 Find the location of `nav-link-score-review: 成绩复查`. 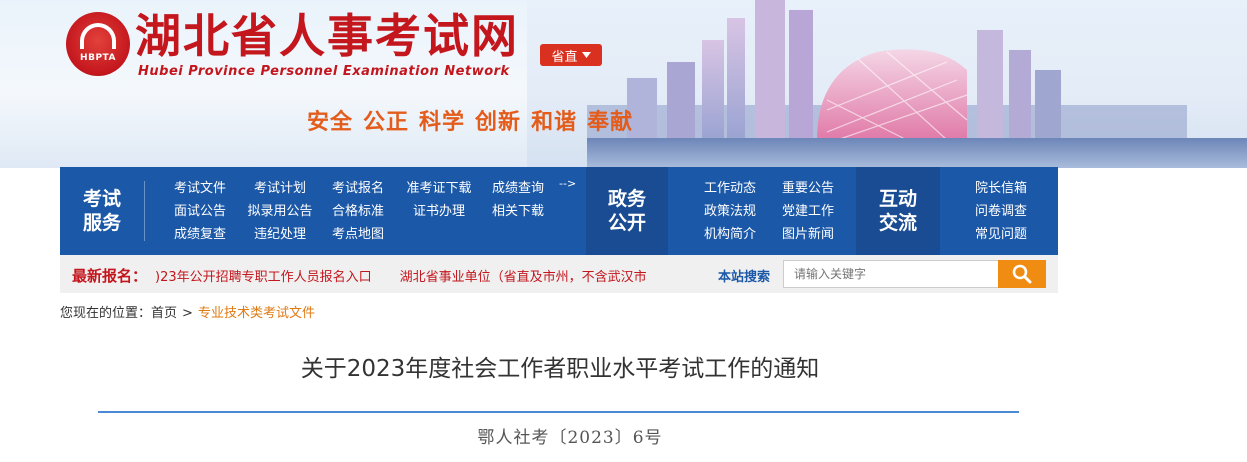

nav-link-score-review: 成绩复查 is located at coordinates (200, 234).